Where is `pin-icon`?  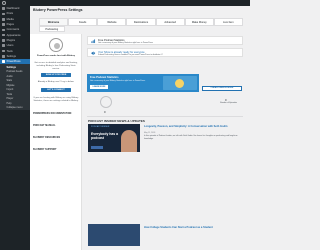
pin-icon is located at coordinates (3, 14).